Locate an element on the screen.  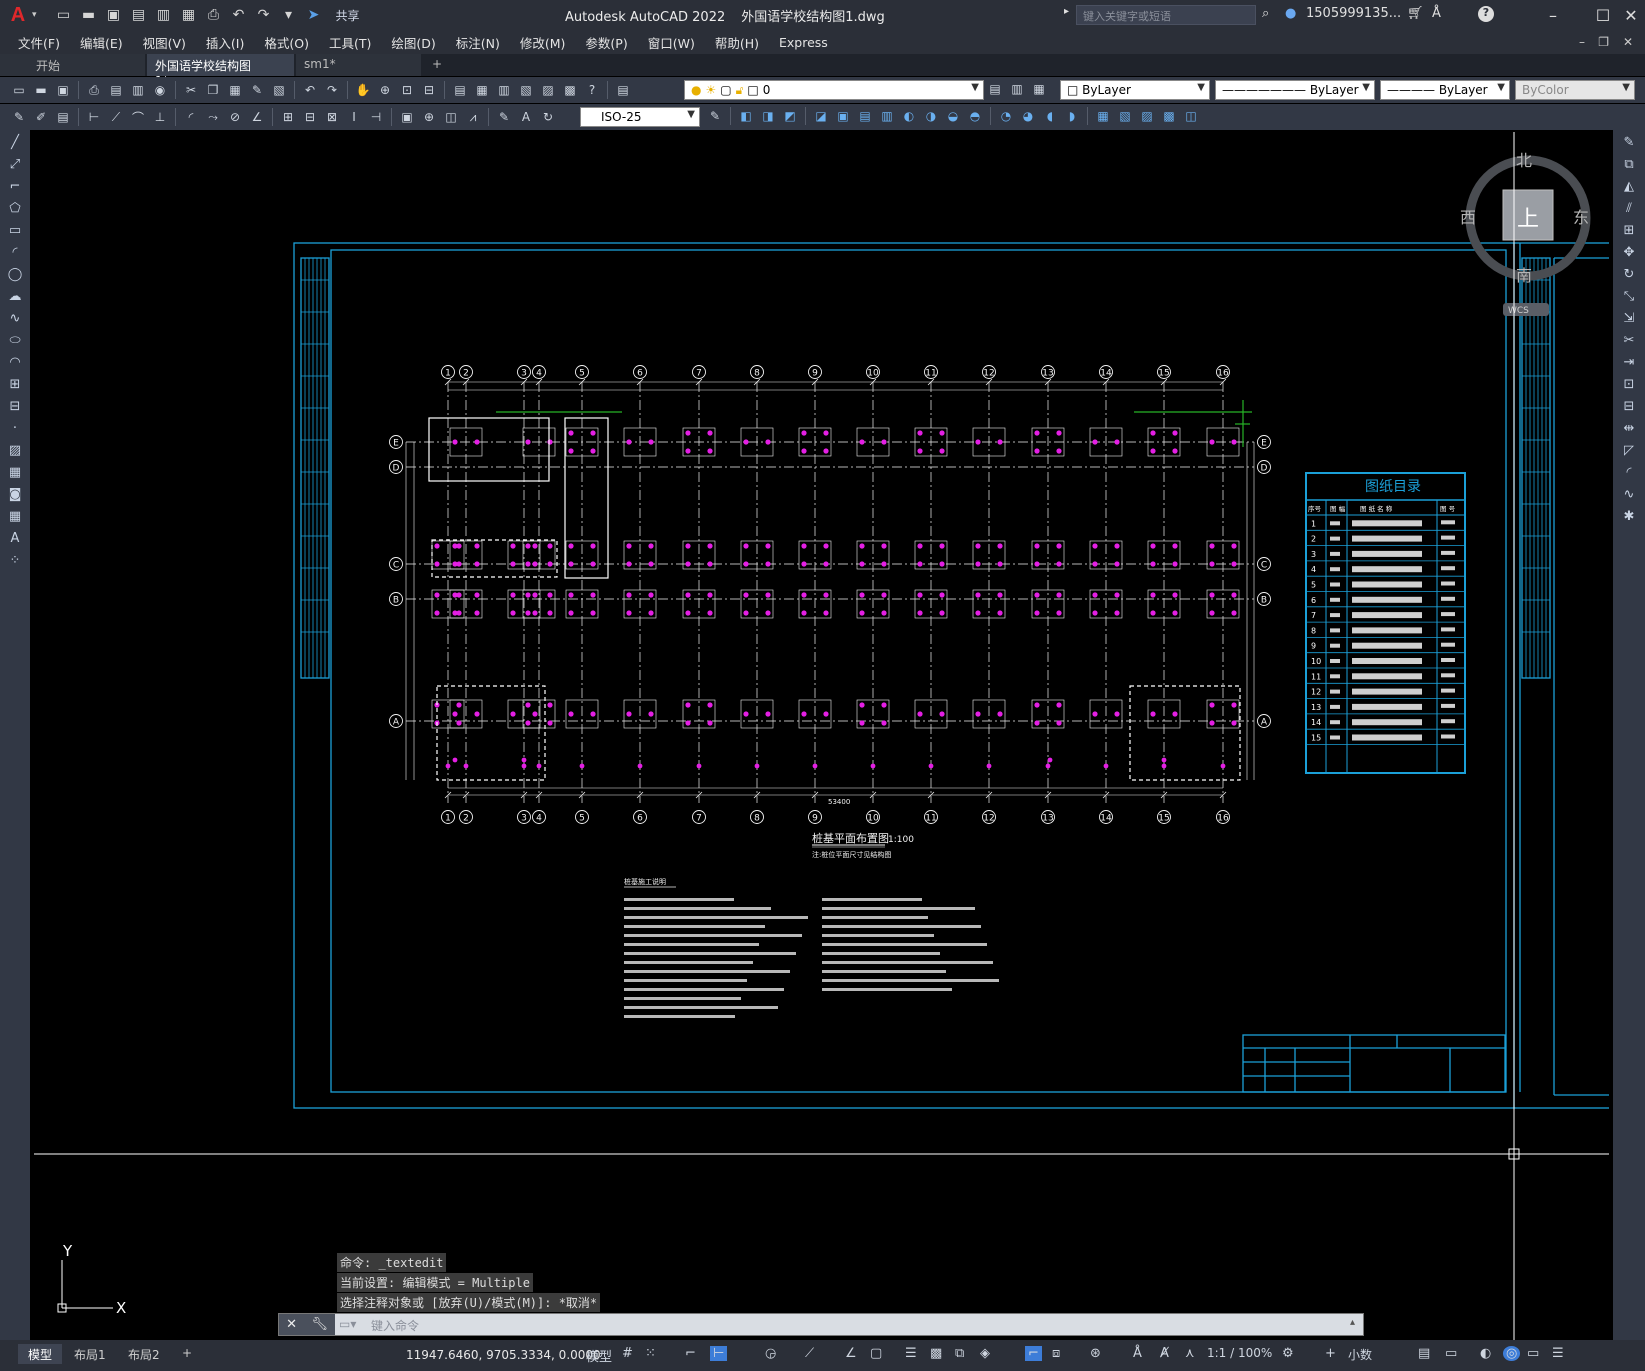
color-dropdown: □ ByLayer ▼ is located at coordinates (1135, 90).